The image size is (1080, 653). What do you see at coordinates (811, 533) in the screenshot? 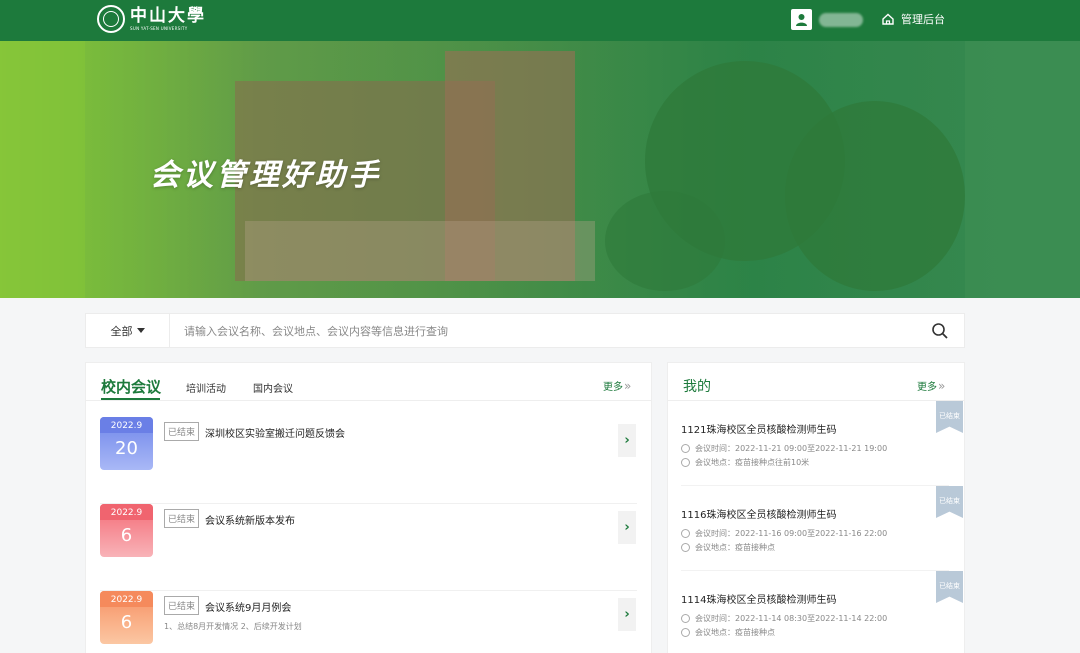
I see `meeting-time: 2022-11-16 09:00至2022-11-16 22:00` at bounding box center [811, 533].